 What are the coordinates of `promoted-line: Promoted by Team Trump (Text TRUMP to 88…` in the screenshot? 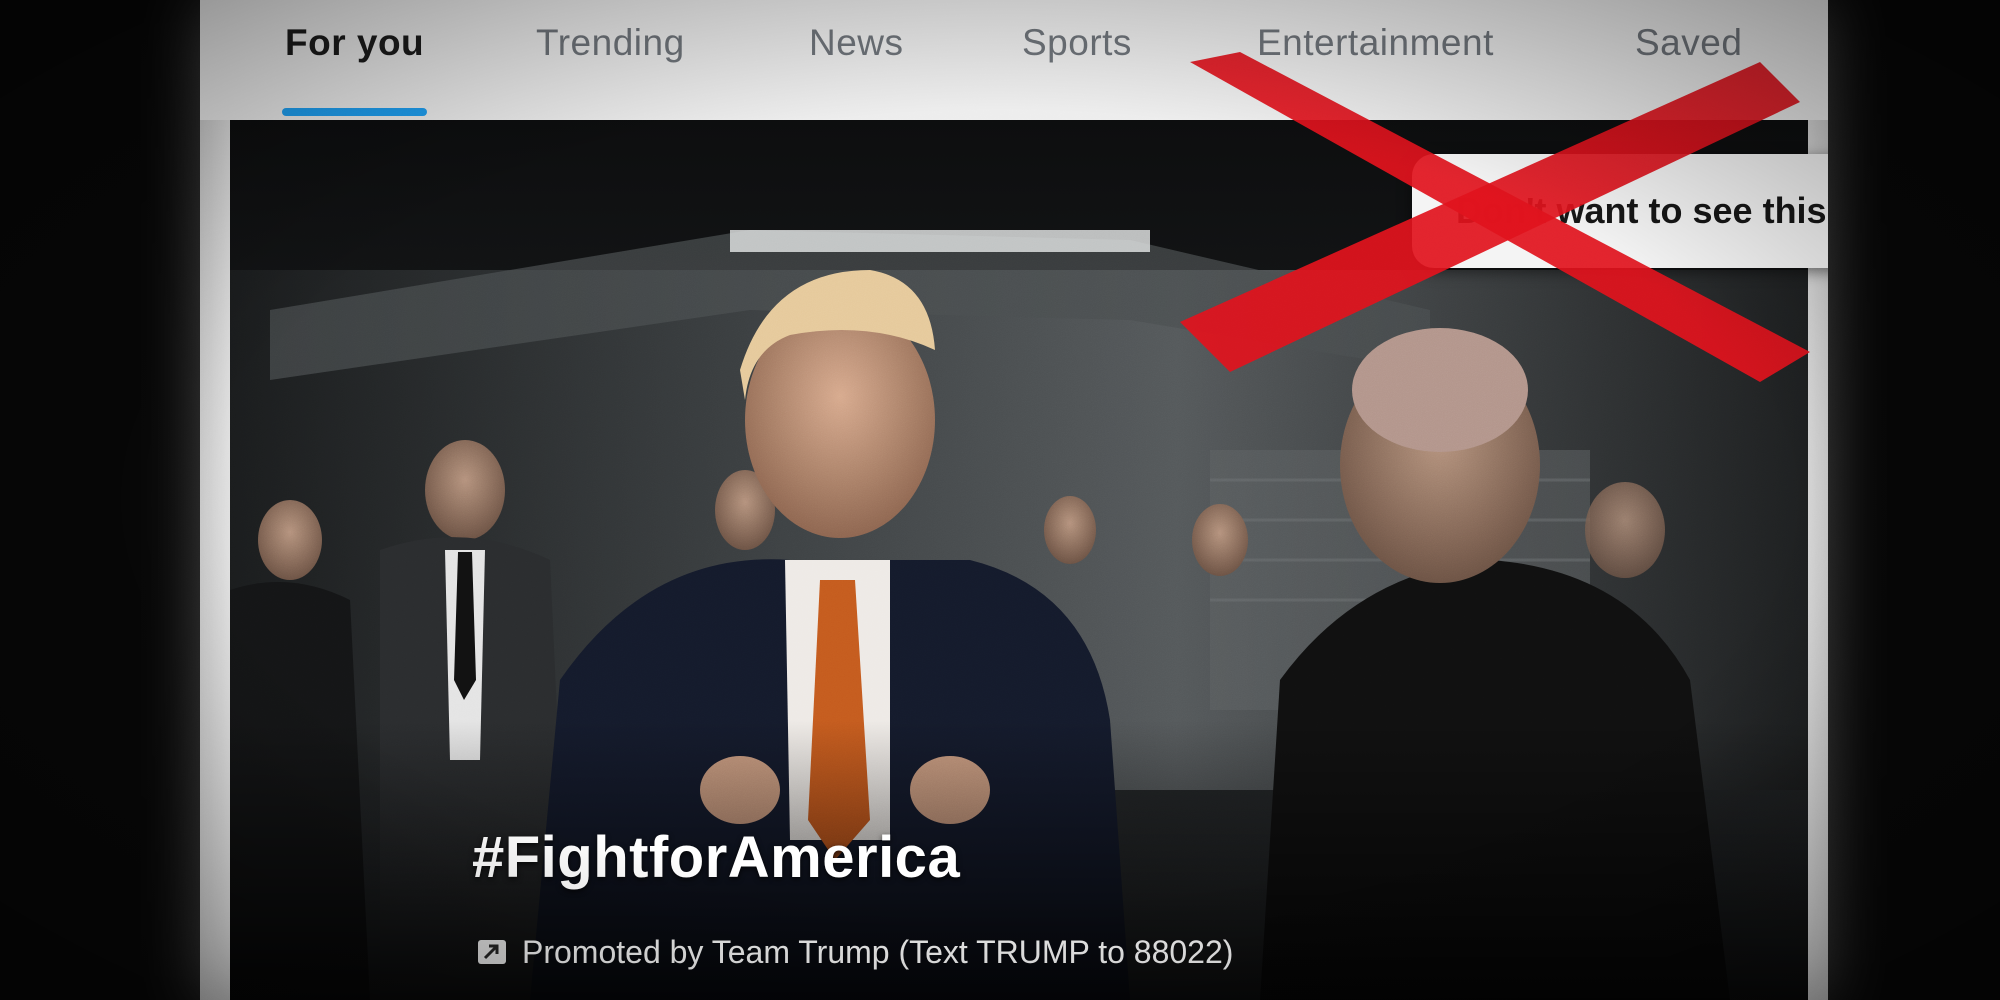 It's located at (854, 952).